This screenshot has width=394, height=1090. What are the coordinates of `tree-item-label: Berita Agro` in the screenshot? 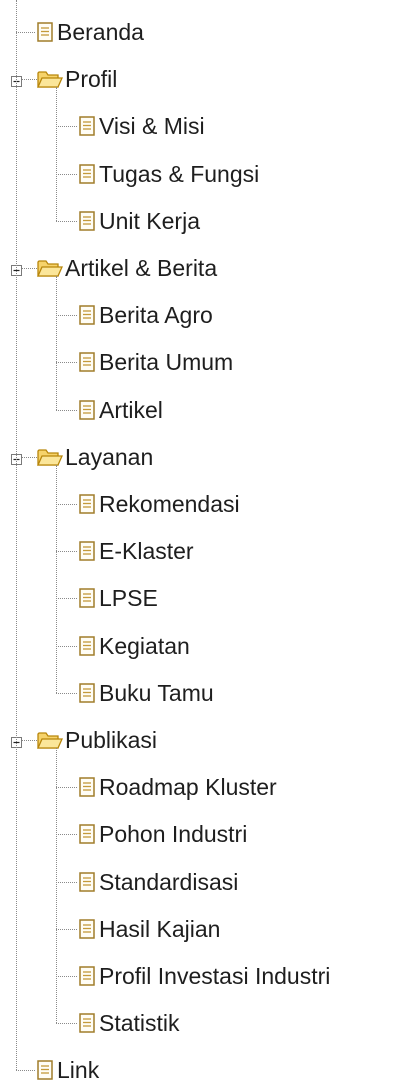 It's located at (156, 315).